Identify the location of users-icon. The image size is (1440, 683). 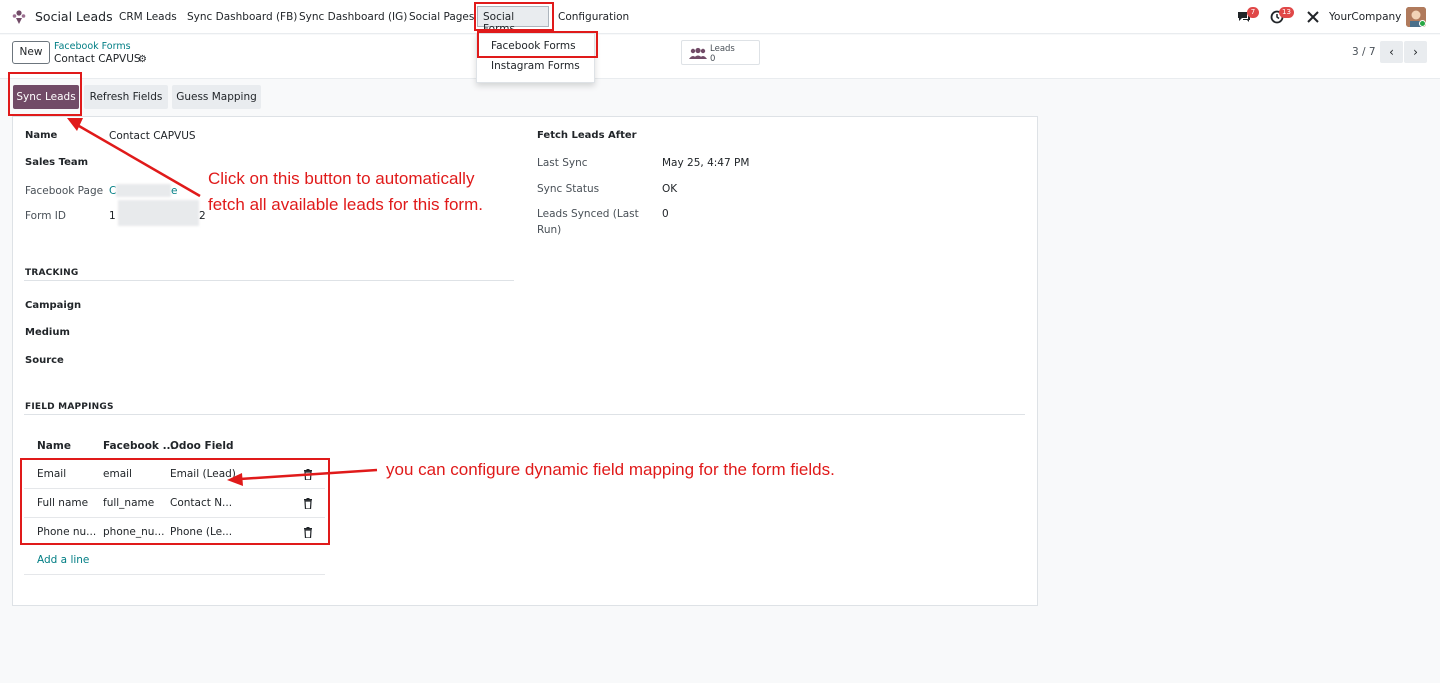
(698, 53).